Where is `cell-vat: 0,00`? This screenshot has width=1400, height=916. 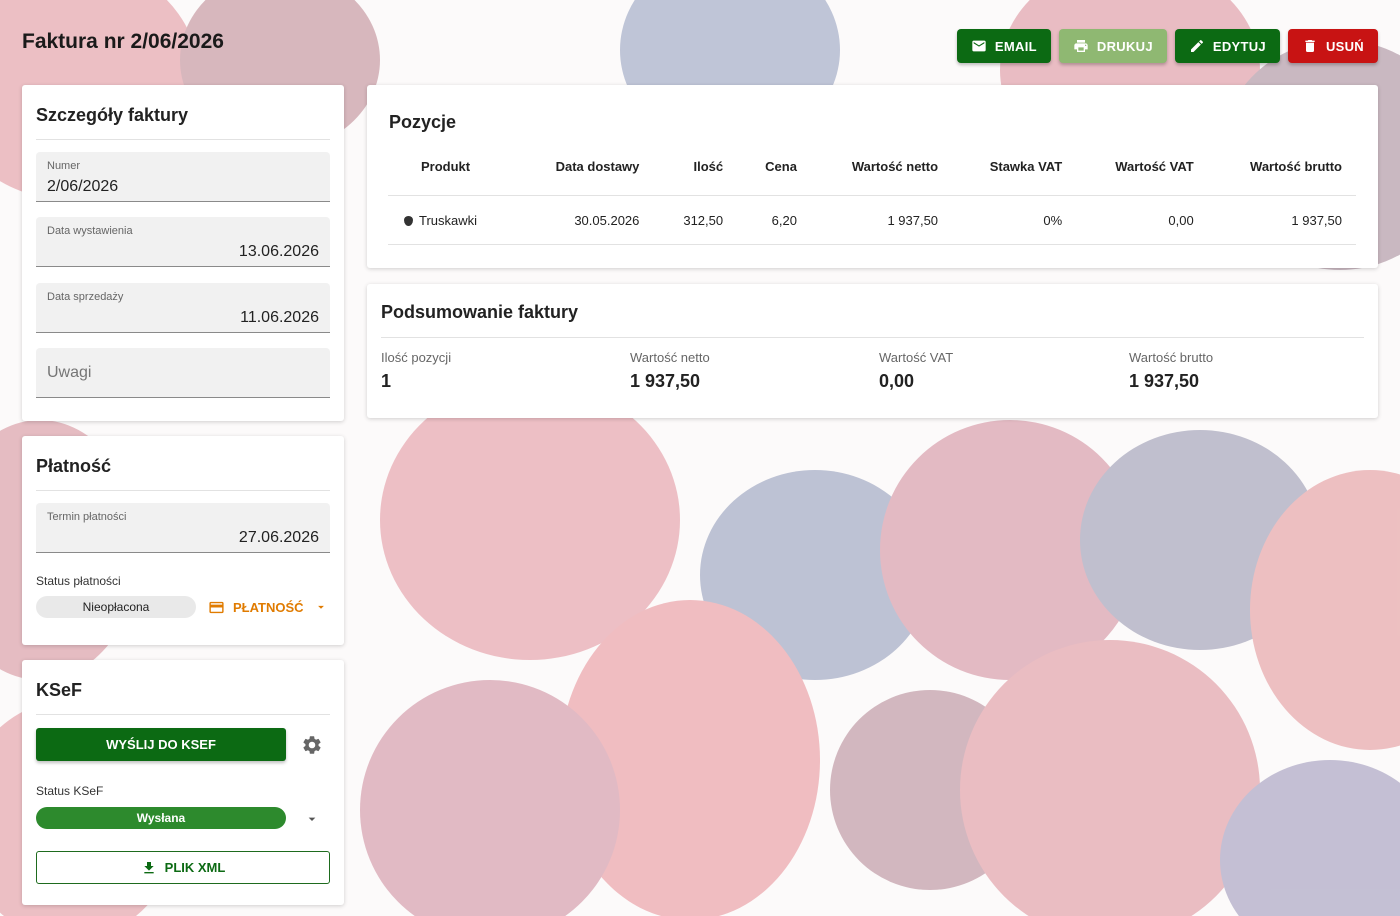 cell-vat: 0,00 is located at coordinates (1142, 220).